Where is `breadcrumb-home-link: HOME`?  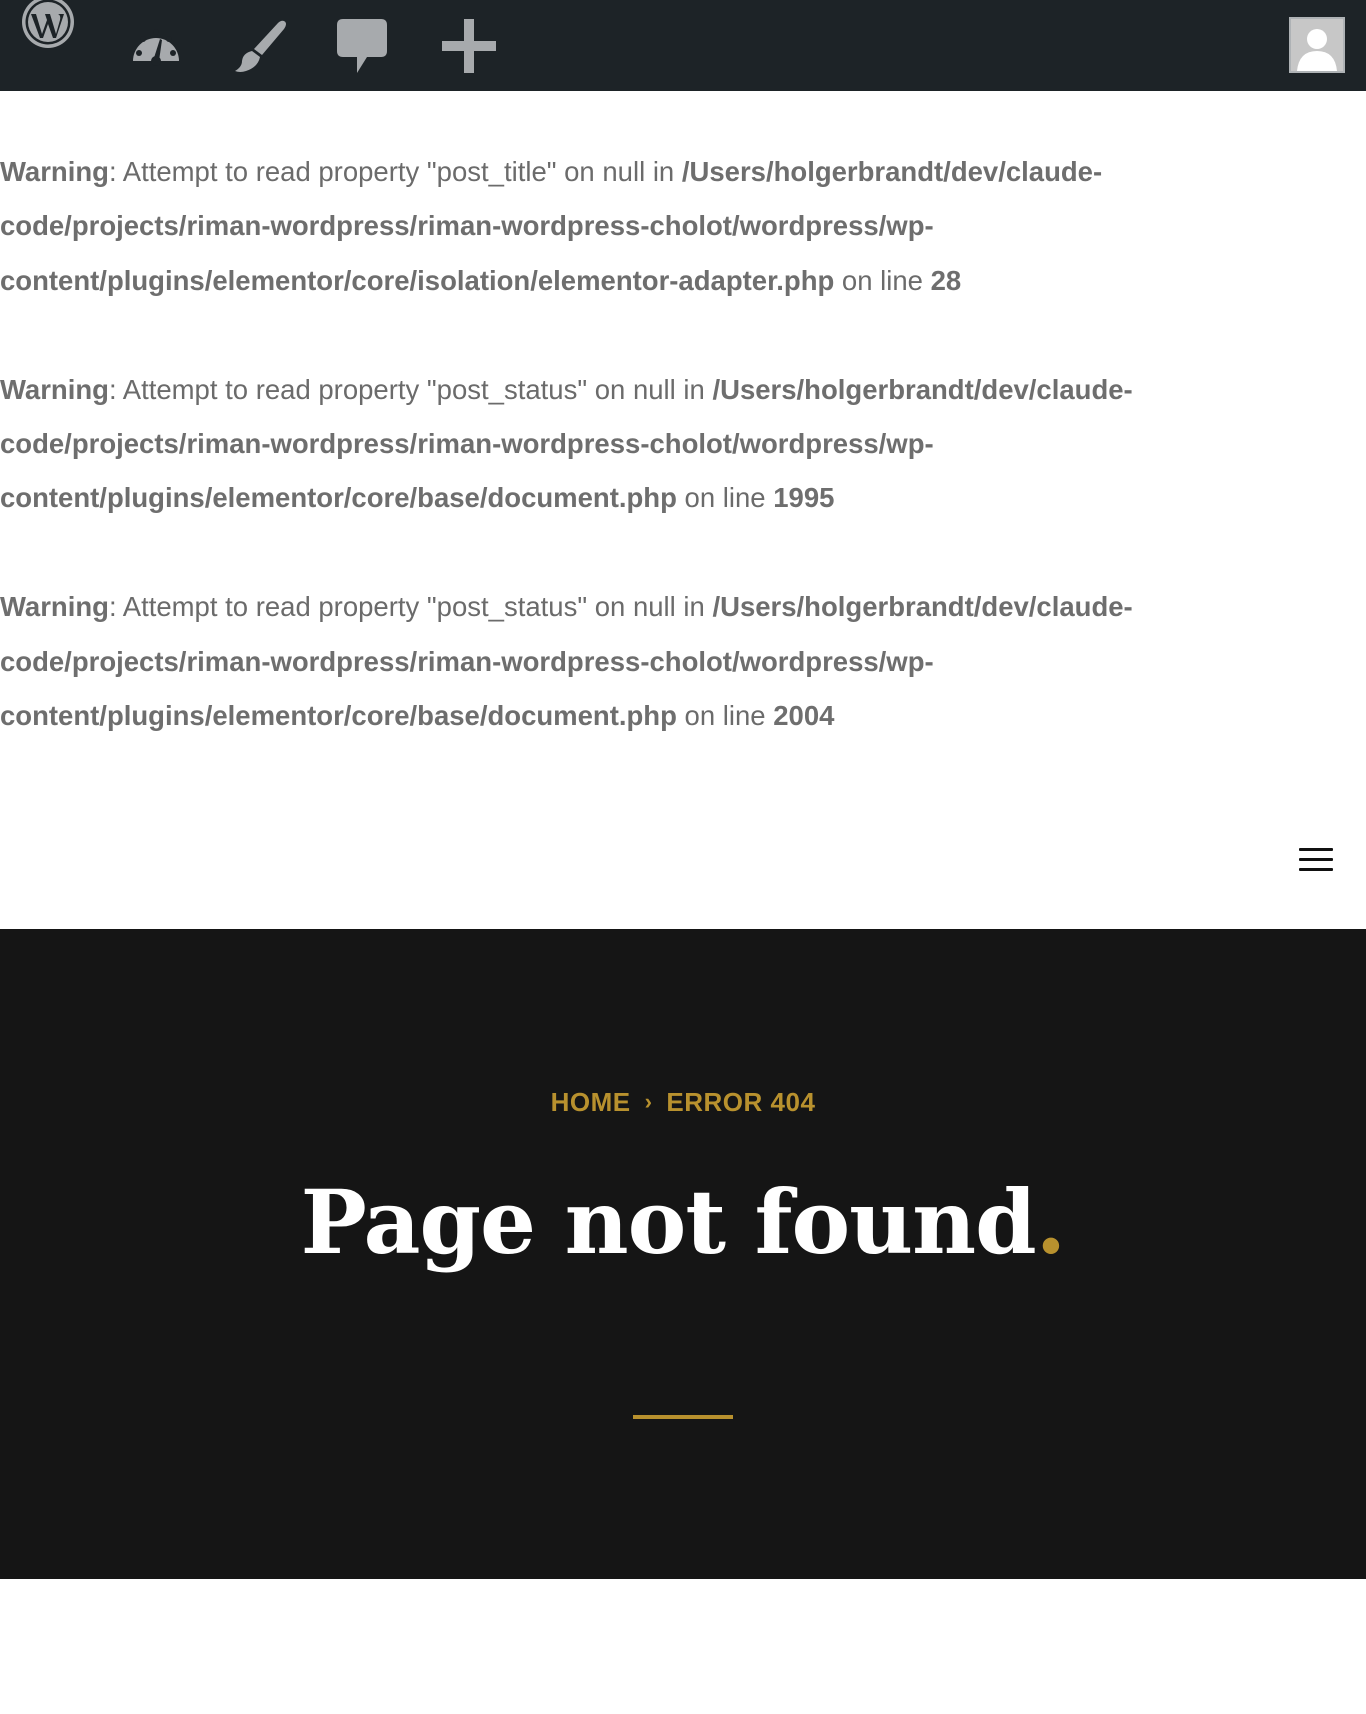
breadcrumb-home-link: HOME is located at coordinates (591, 1102).